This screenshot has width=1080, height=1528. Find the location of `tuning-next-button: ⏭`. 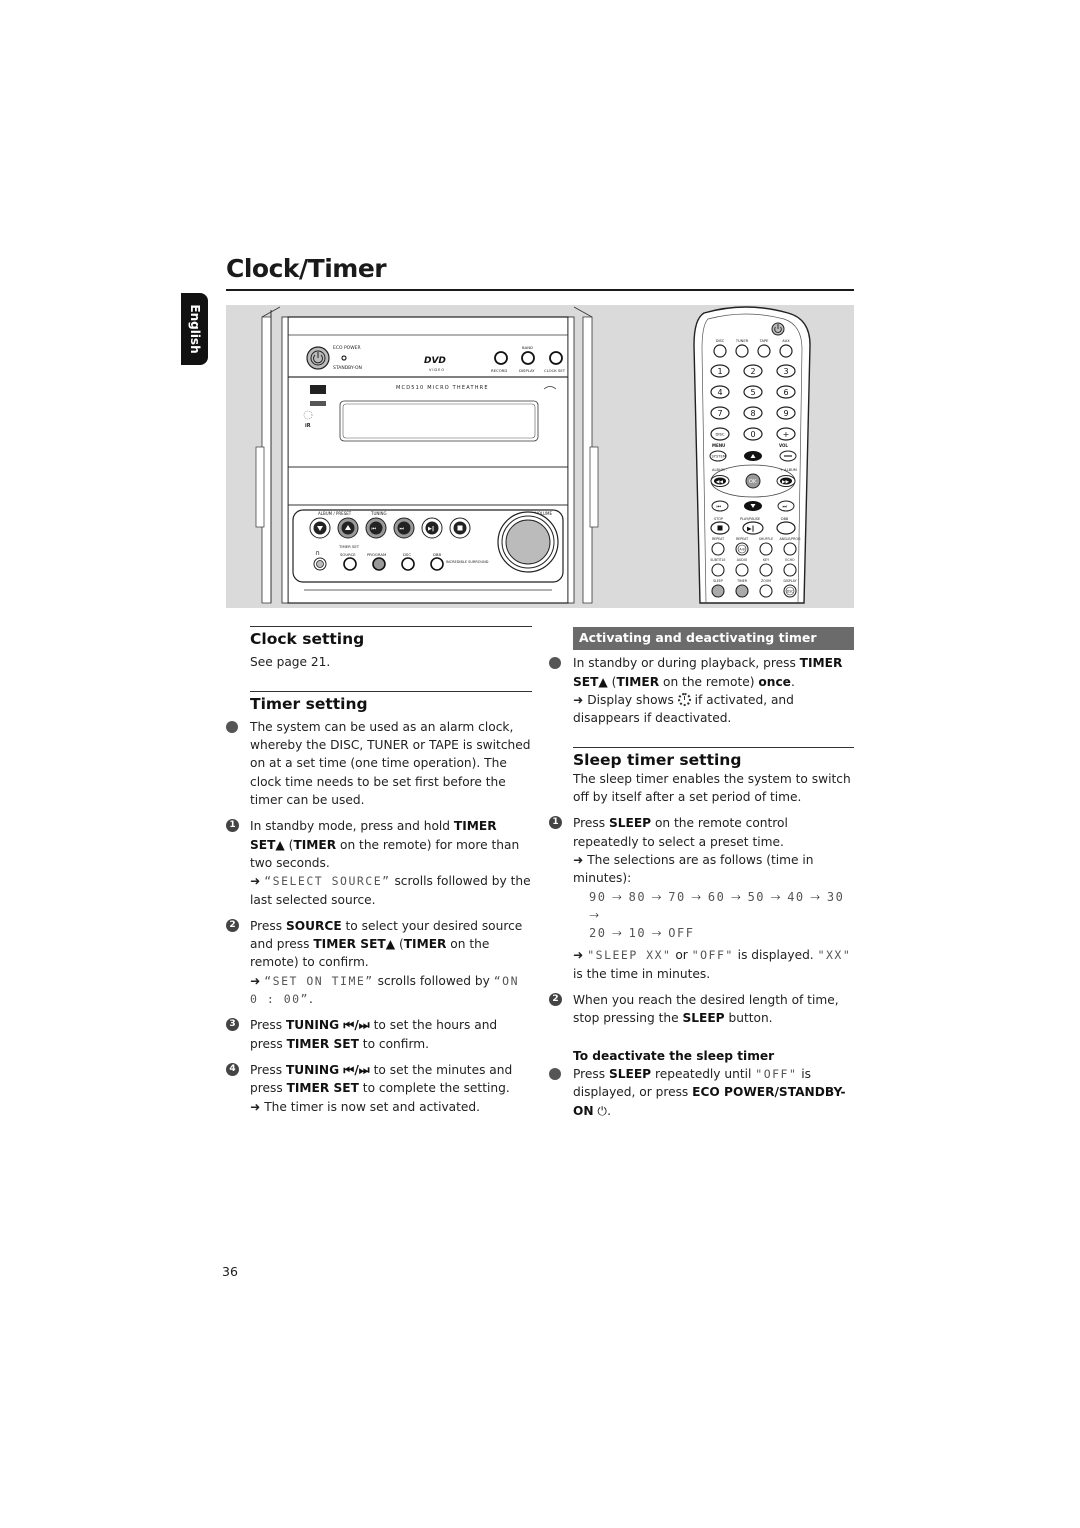

tuning-next-button: ⏭ is located at coordinates (404, 528).